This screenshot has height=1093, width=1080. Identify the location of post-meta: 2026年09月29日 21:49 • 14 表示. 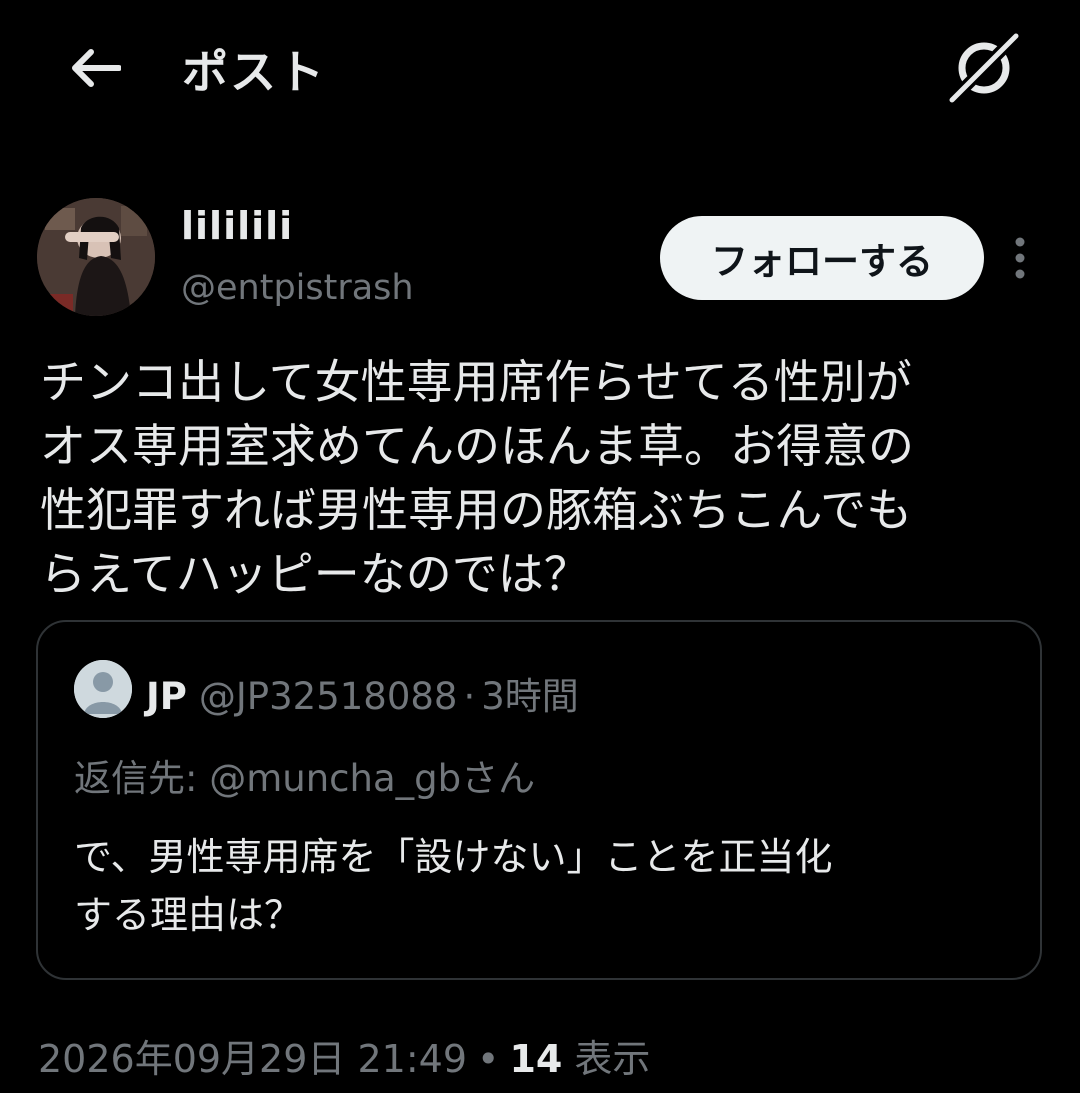
(344, 1055).